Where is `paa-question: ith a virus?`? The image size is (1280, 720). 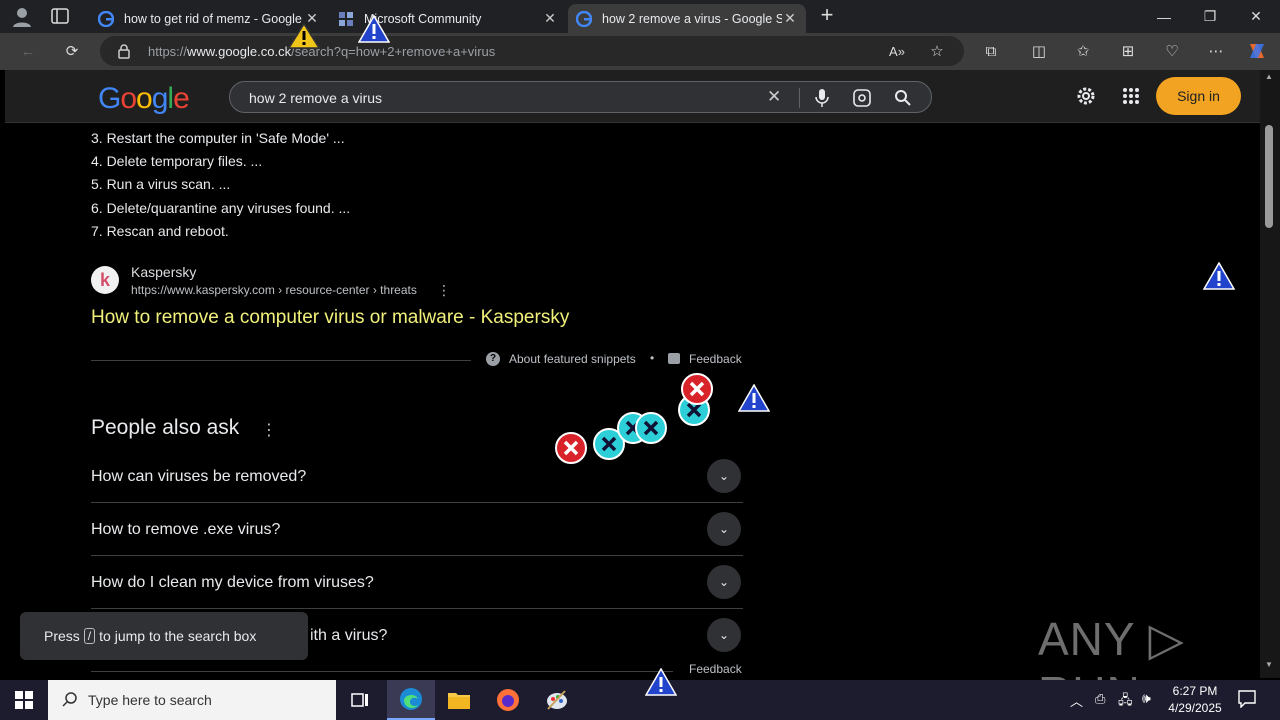
paa-question: ith a virus? is located at coordinates (348, 636).